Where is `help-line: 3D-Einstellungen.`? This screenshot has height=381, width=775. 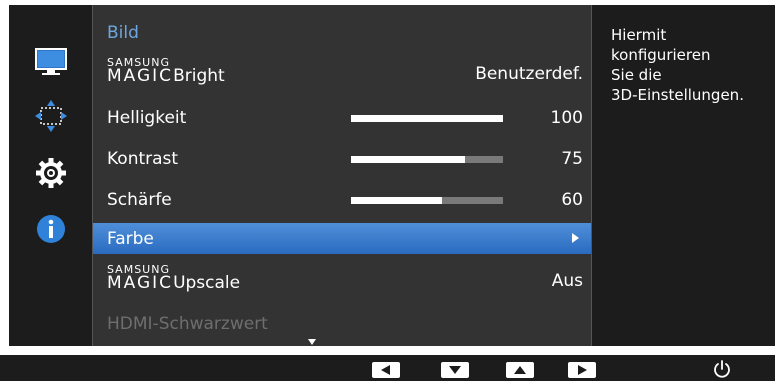 help-line: 3D-Einstellungen. is located at coordinates (677, 95).